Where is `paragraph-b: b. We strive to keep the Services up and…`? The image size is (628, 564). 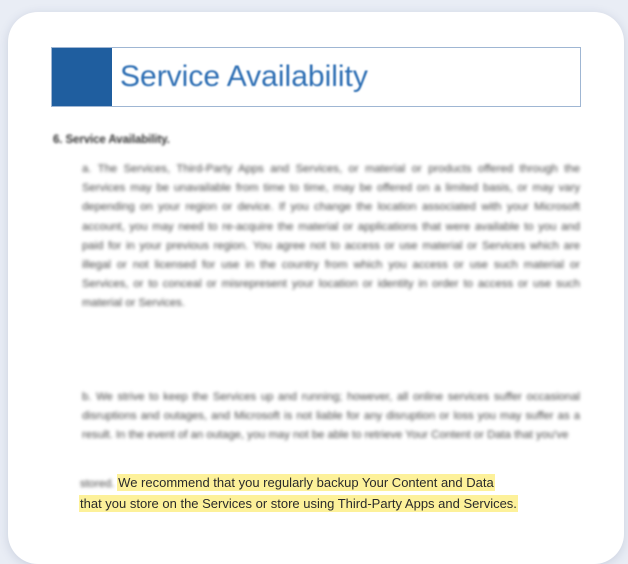 paragraph-b: b. We strive to keep the Services up and… is located at coordinates (331, 416).